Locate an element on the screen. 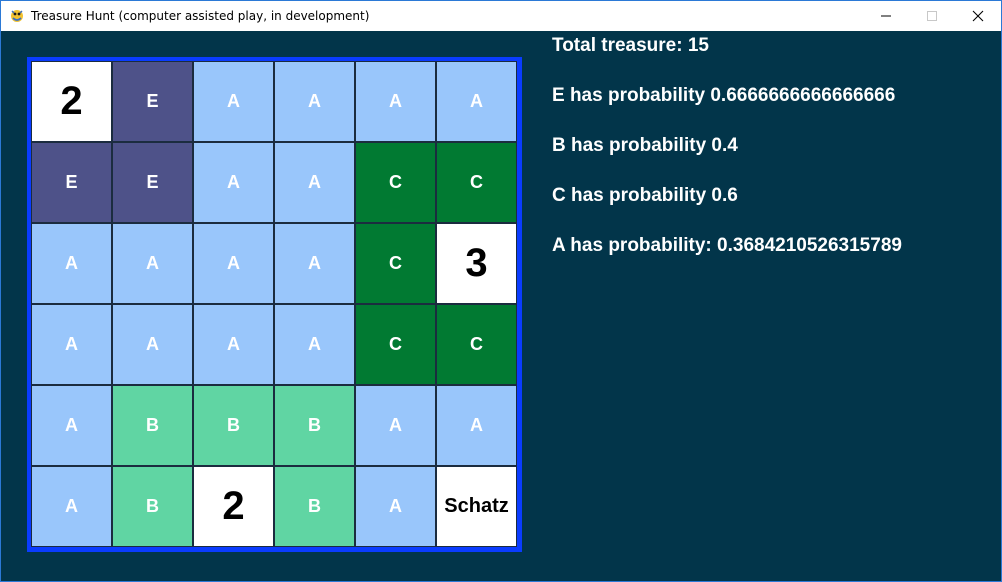 The width and height of the screenshot is (1002, 582). minimize-button is located at coordinates (886, 16).